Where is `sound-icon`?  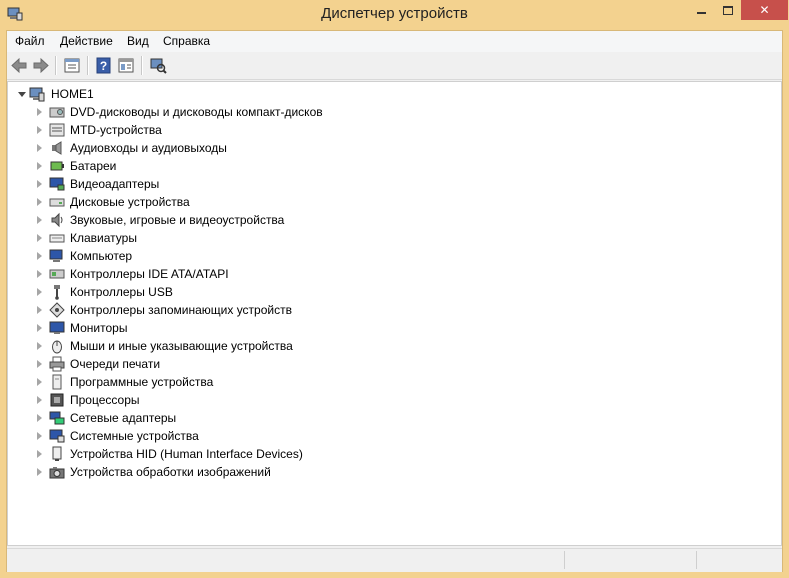
sound-icon is located at coordinates (57, 220).